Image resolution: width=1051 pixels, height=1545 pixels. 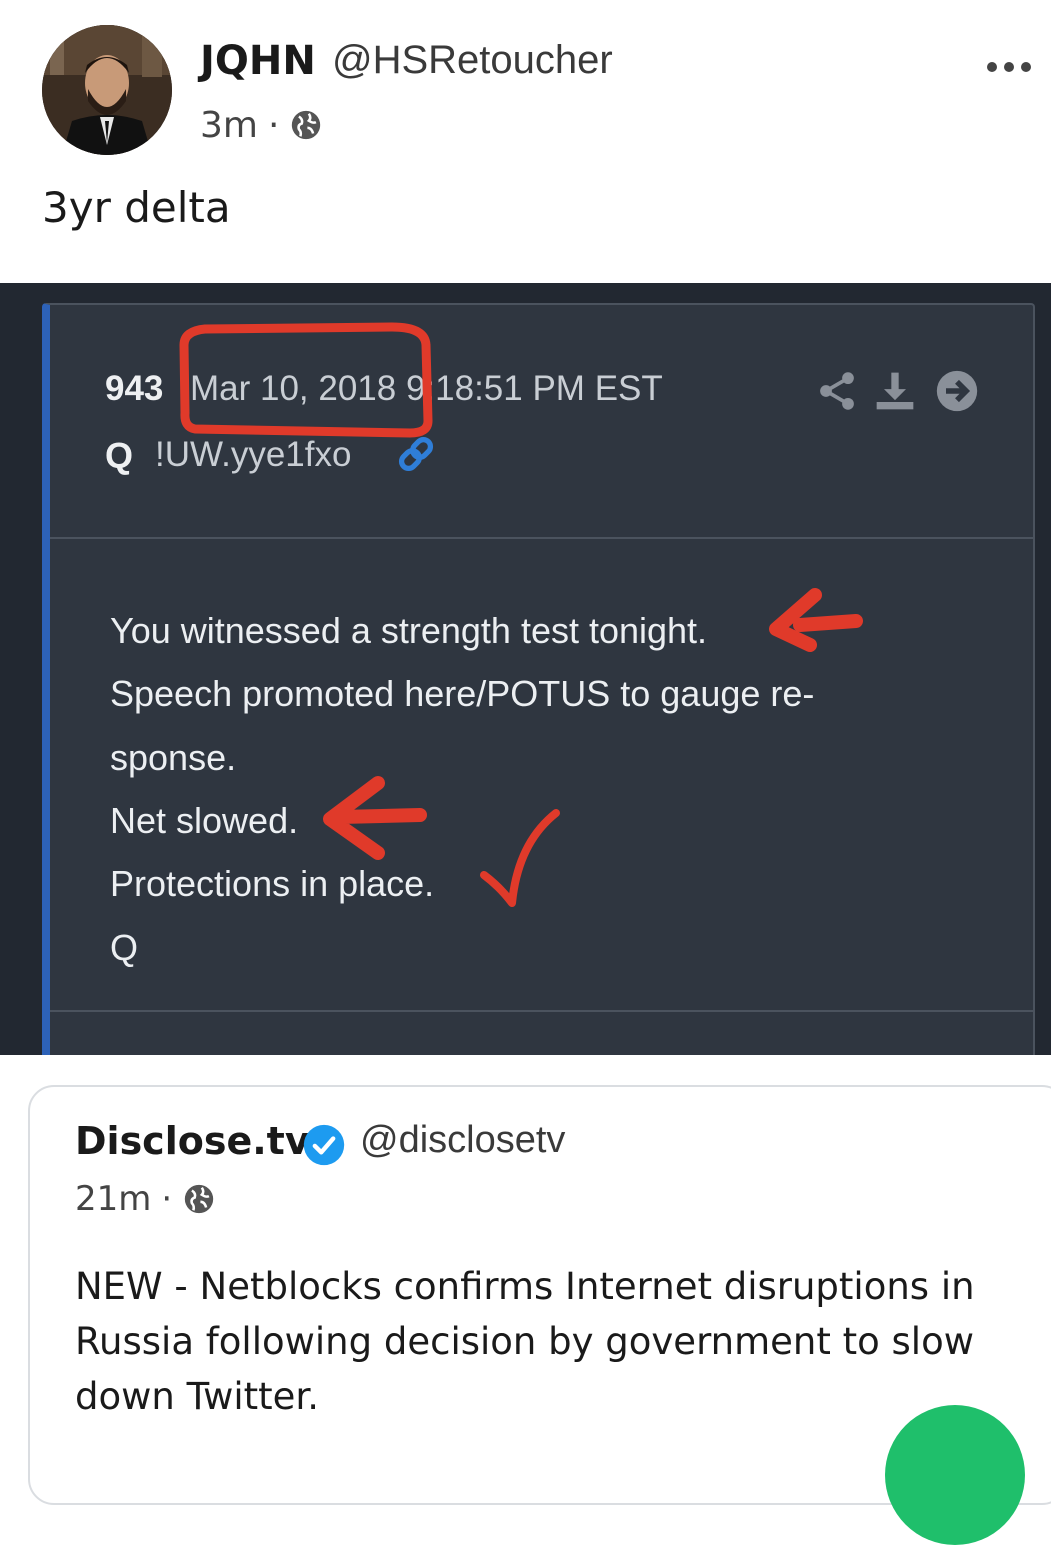 What do you see at coordinates (541, 1011) in the screenshot?
I see `card-divider` at bounding box center [541, 1011].